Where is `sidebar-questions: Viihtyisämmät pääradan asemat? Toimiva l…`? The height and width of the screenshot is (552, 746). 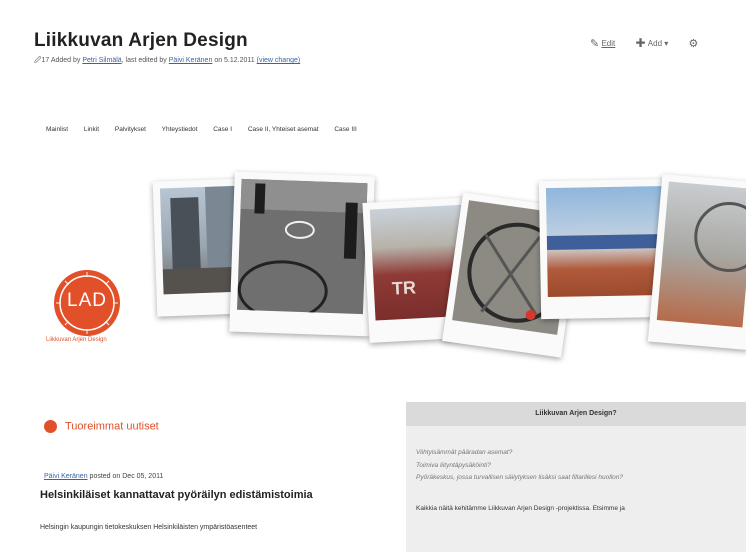
sidebar-questions: Viihtyisämmät pääradan asemat? Toimiva l… is located at coordinates (519, 466).